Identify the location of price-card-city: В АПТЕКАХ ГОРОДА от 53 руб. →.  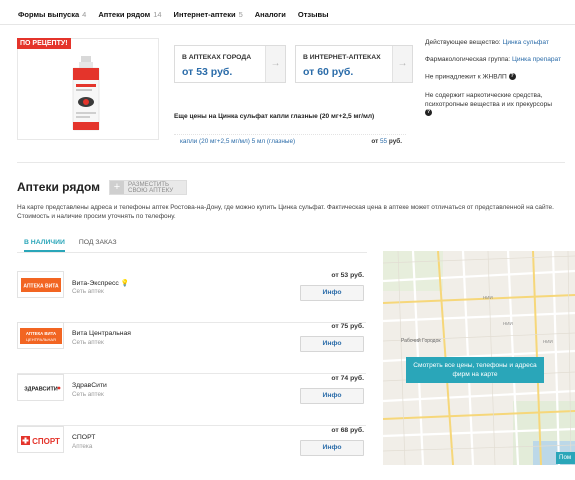
(230, 64).